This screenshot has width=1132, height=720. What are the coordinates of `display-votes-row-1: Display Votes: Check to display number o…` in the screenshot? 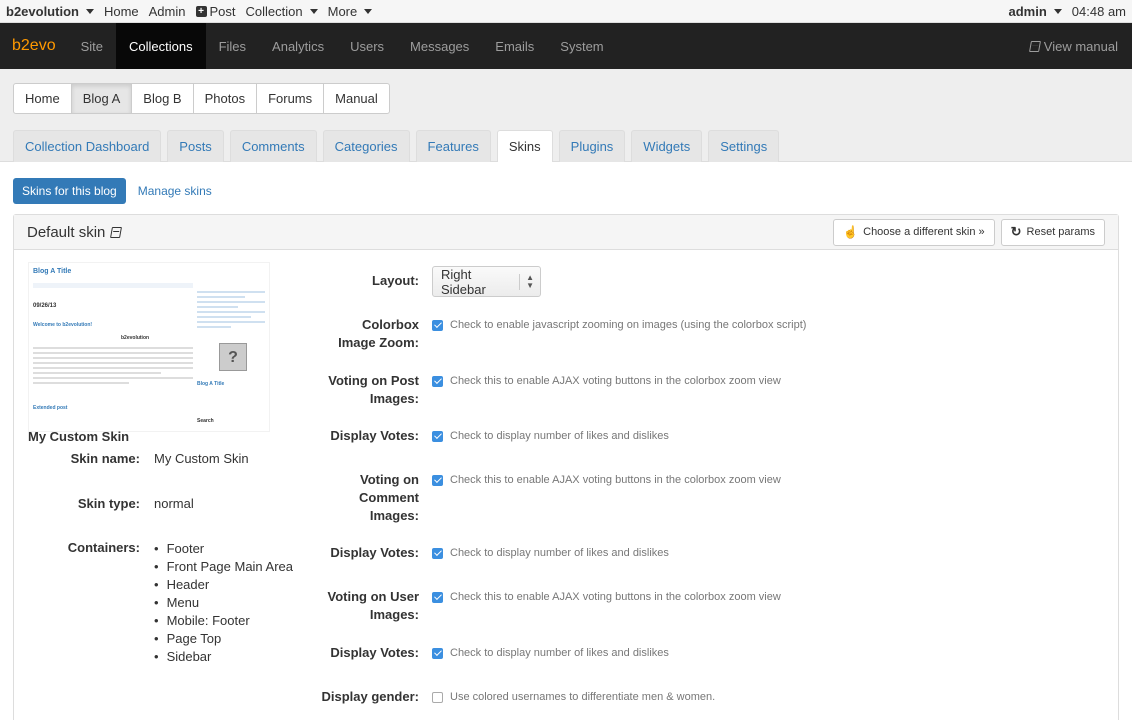 It's located at (499, 436).